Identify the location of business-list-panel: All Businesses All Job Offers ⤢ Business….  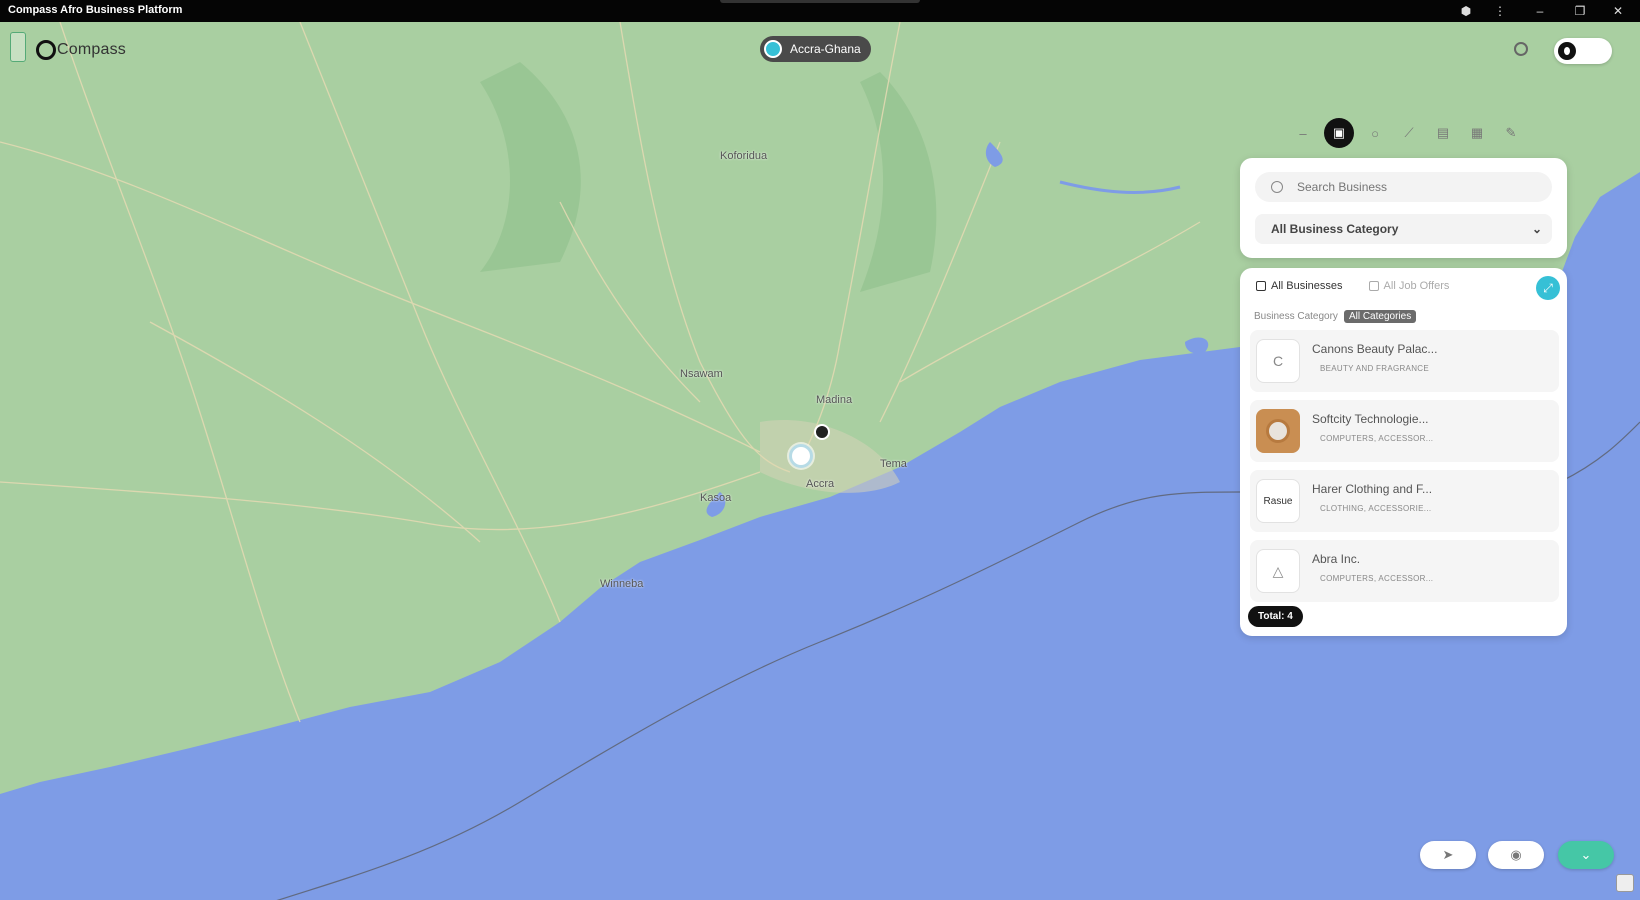
(1403, 452).